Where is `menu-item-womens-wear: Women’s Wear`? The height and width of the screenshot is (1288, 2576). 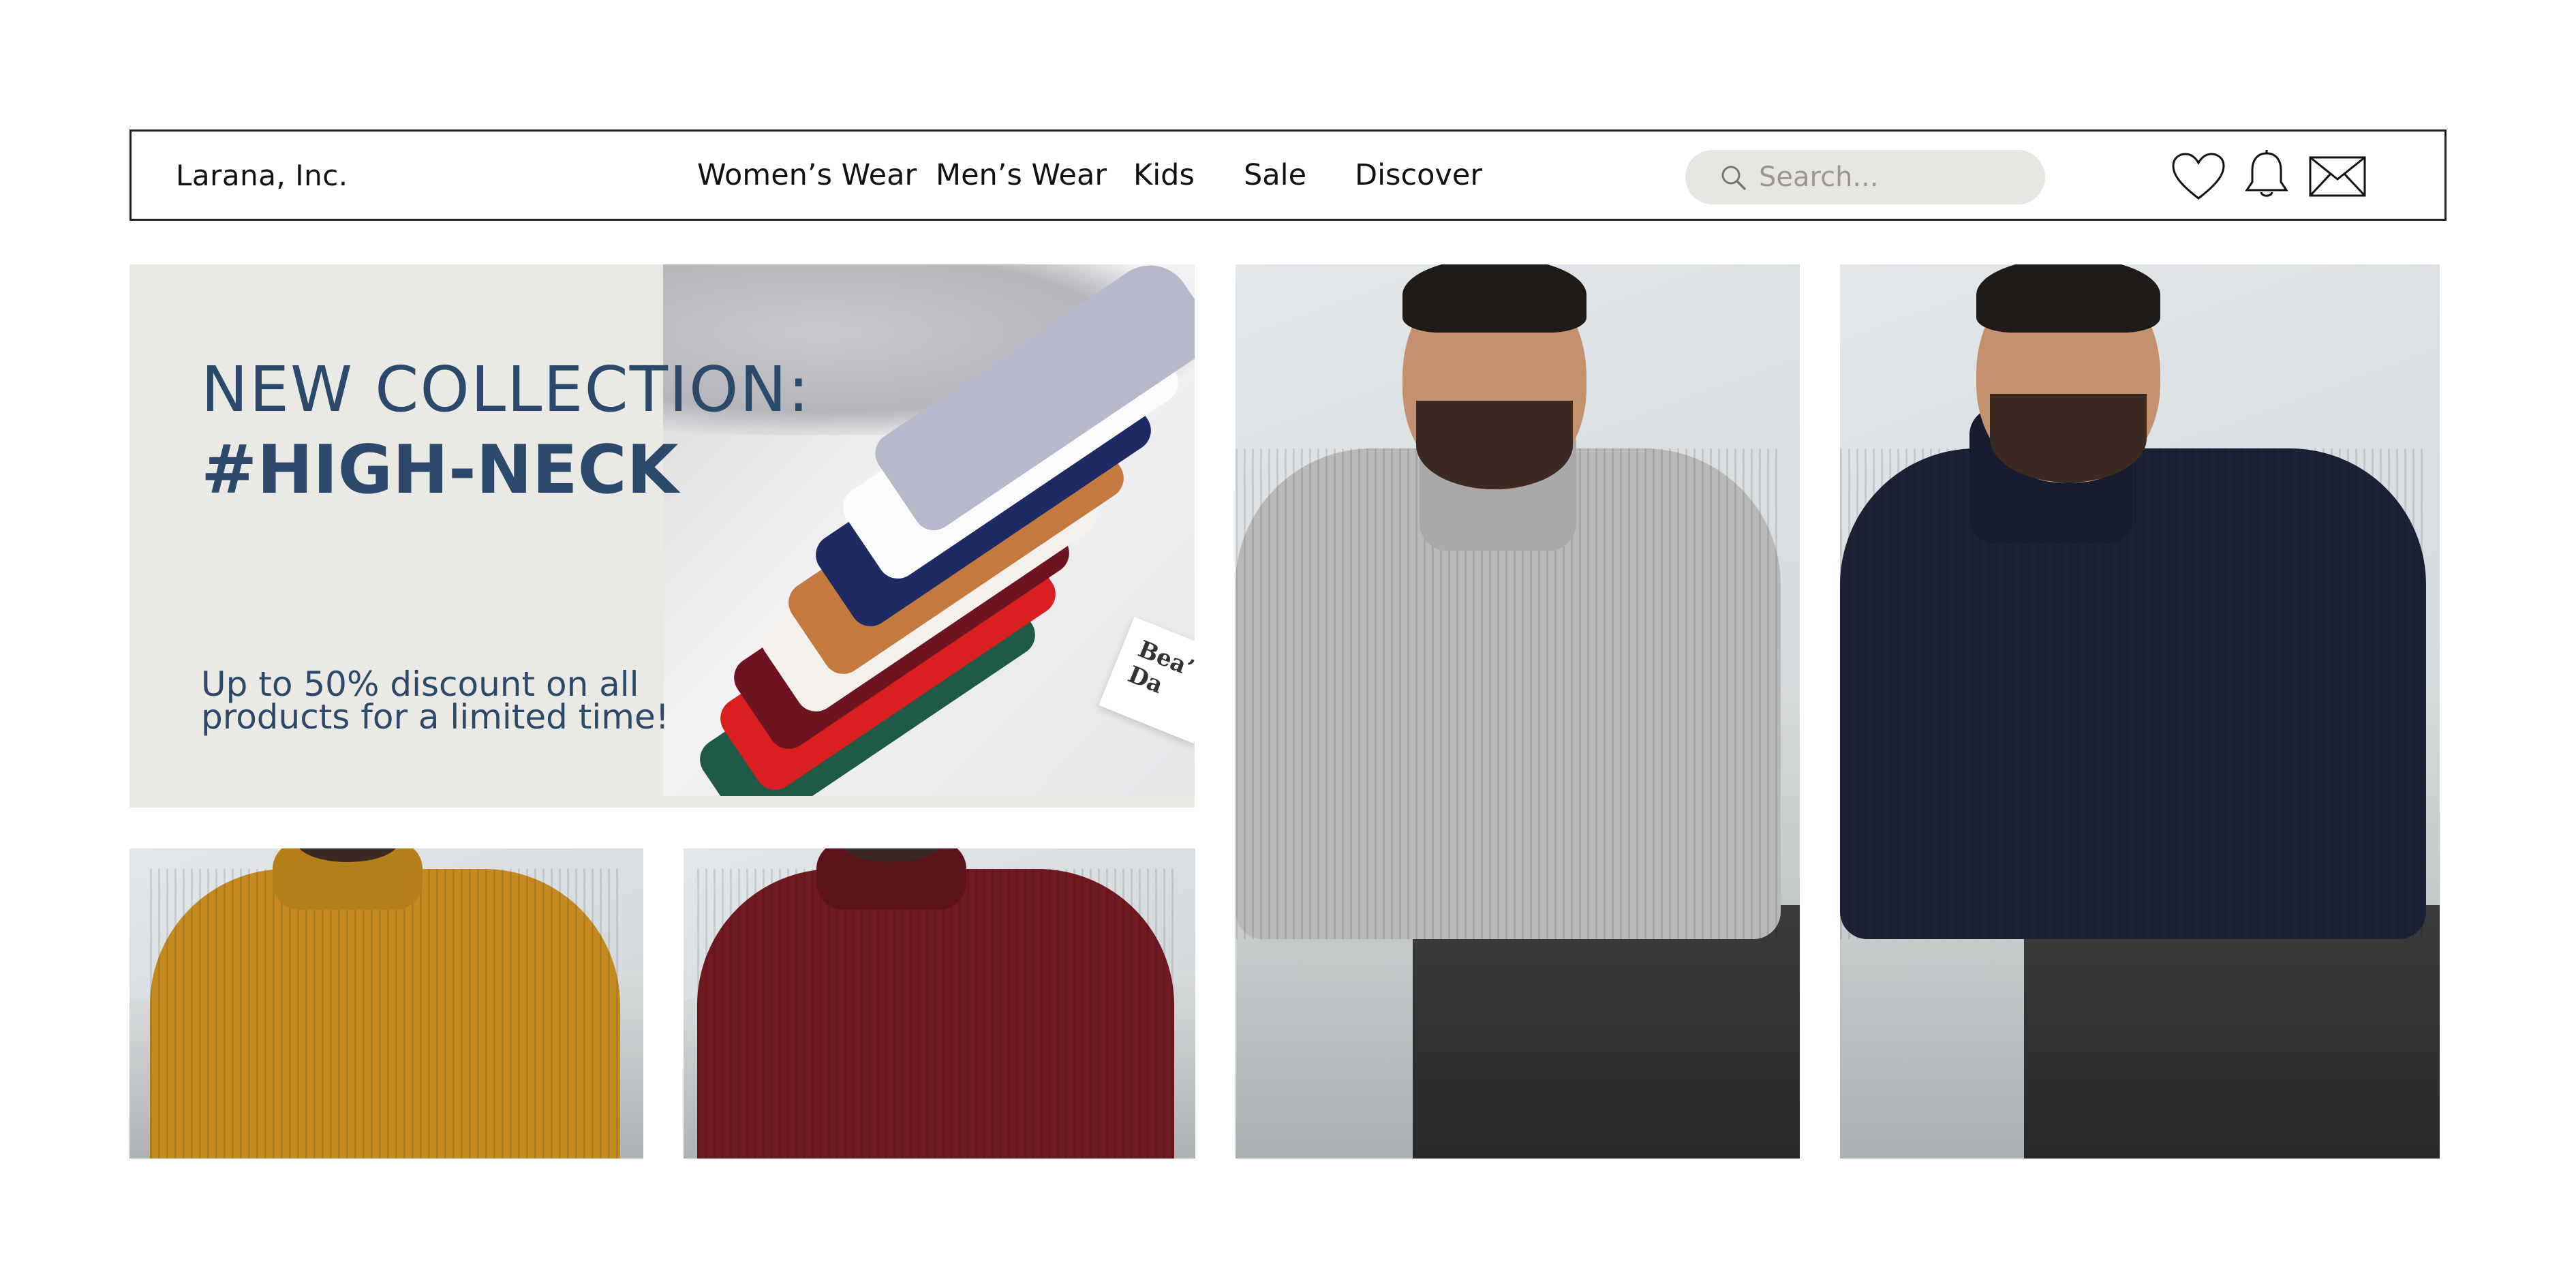 menu-item-womens-wear: Women’s Wear is located at coordinates (807, 175).